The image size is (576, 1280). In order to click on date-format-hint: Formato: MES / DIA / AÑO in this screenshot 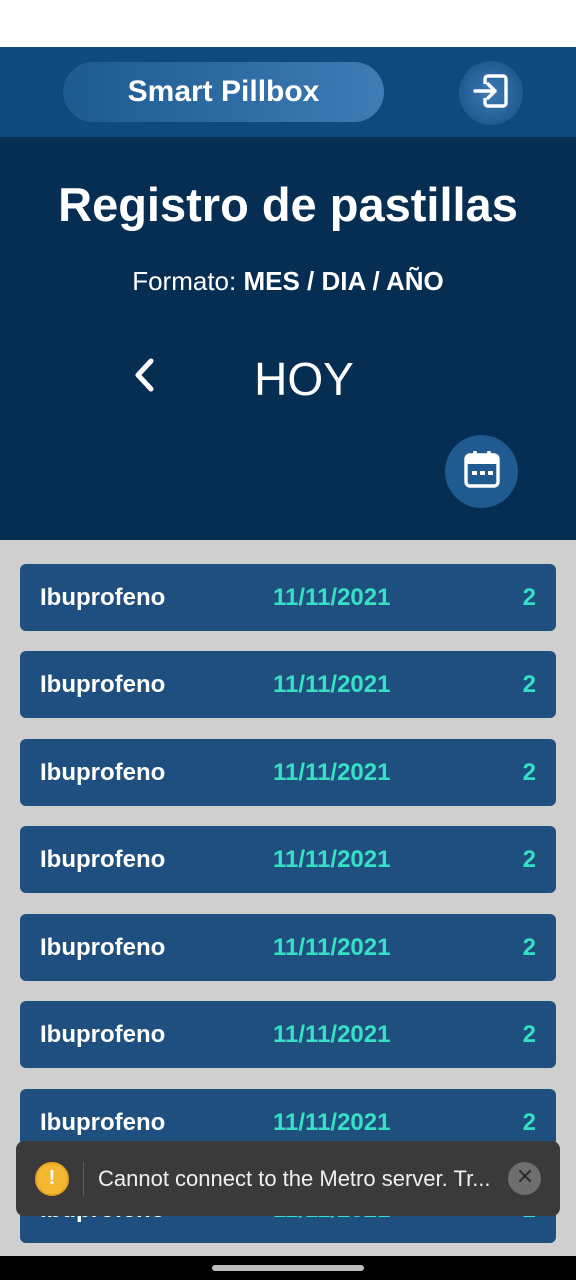, I will do `click(288, 281)`.